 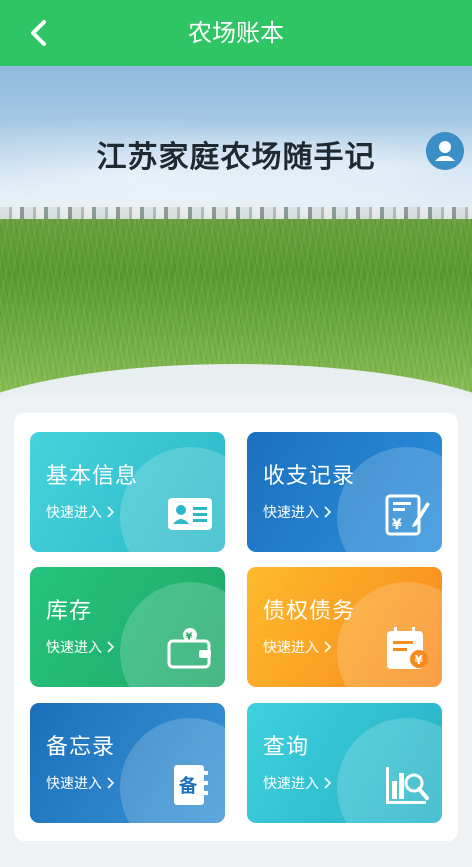 What do you see at coordinates (344, 492) in the screenshot?
I see `card-income-expense: 收支记录 快速进入 ¥` at bounding box center [344, 492].